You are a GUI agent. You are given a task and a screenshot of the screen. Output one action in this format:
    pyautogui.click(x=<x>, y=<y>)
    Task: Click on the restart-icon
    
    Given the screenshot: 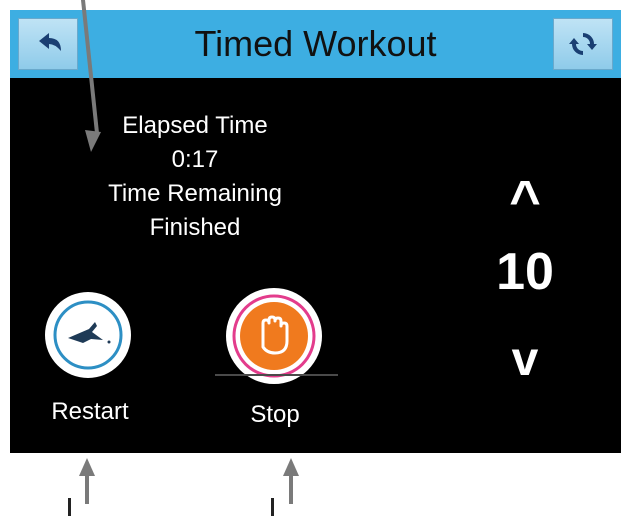 What is the action you would take?
    pyautogui.click(x=88, y=335)
    